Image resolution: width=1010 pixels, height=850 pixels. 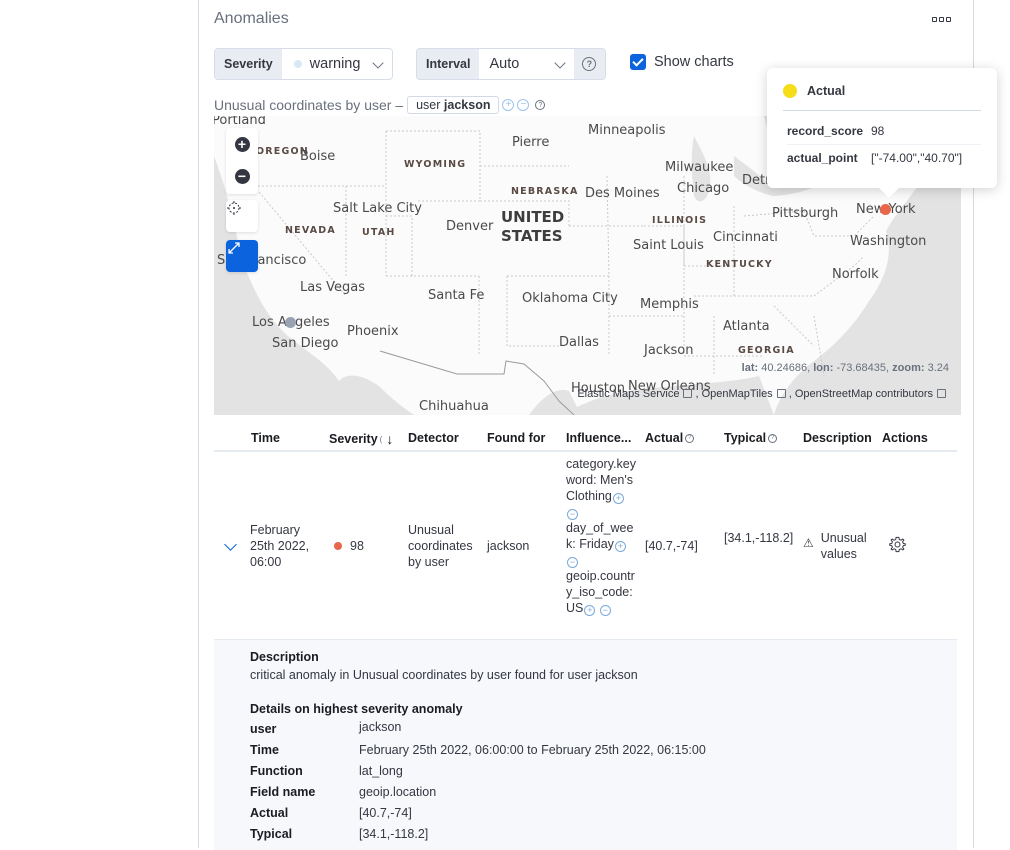 I want to click on severity-value: warning, so click(x=335, y=64).